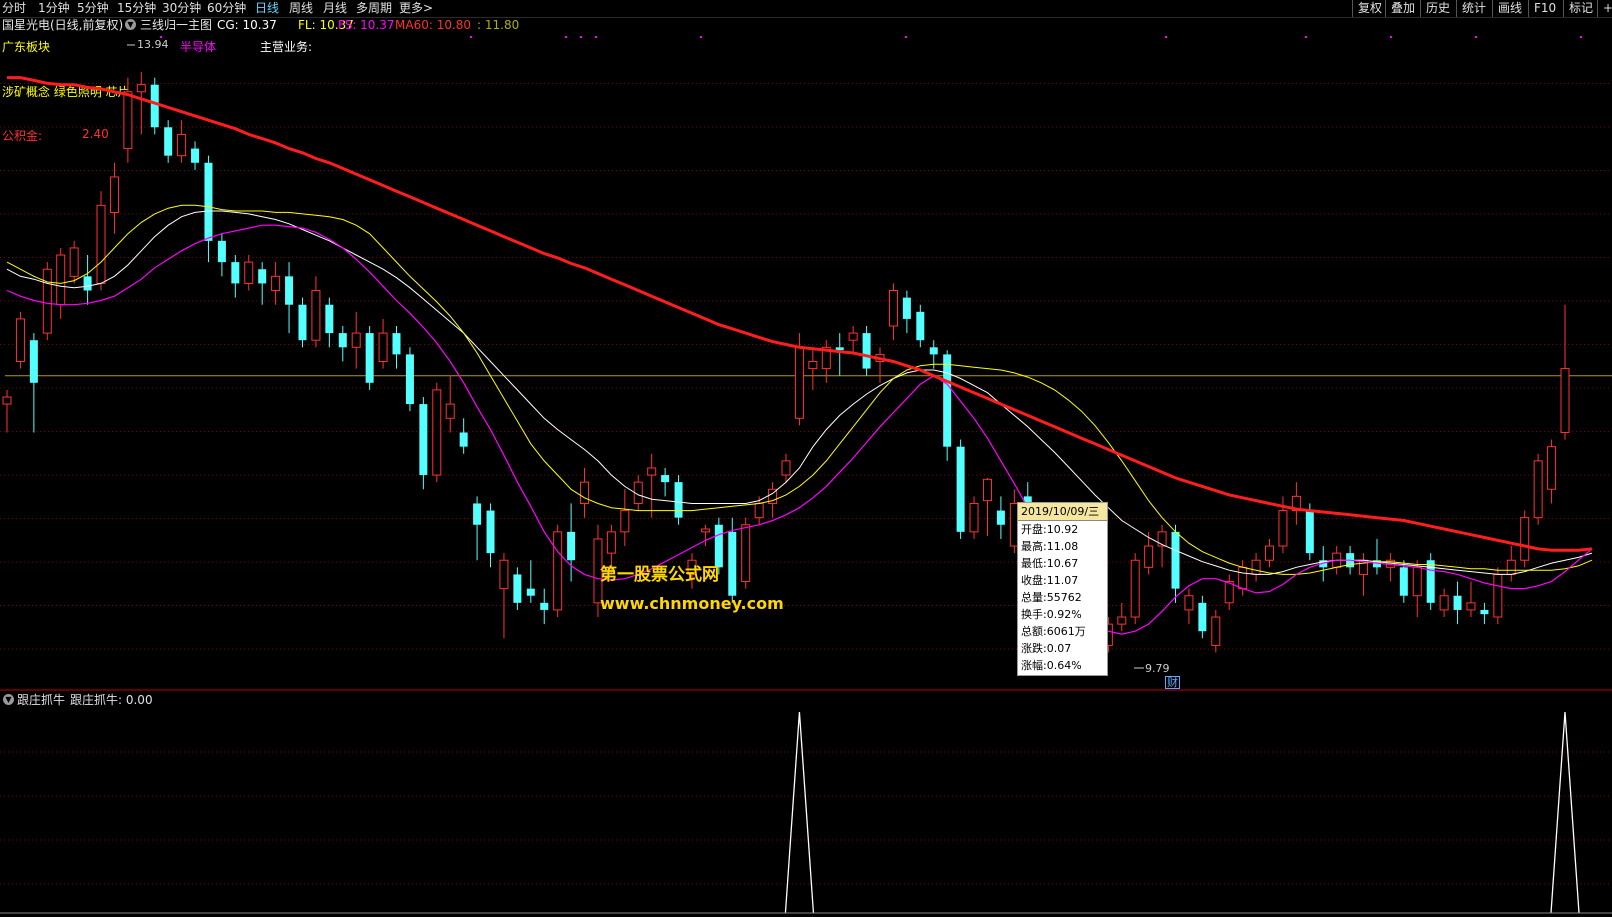  Describe the element at coordinates (1053, 631) in the screenshot. I see `tooltip-amount: 总额:6061万` at that location.